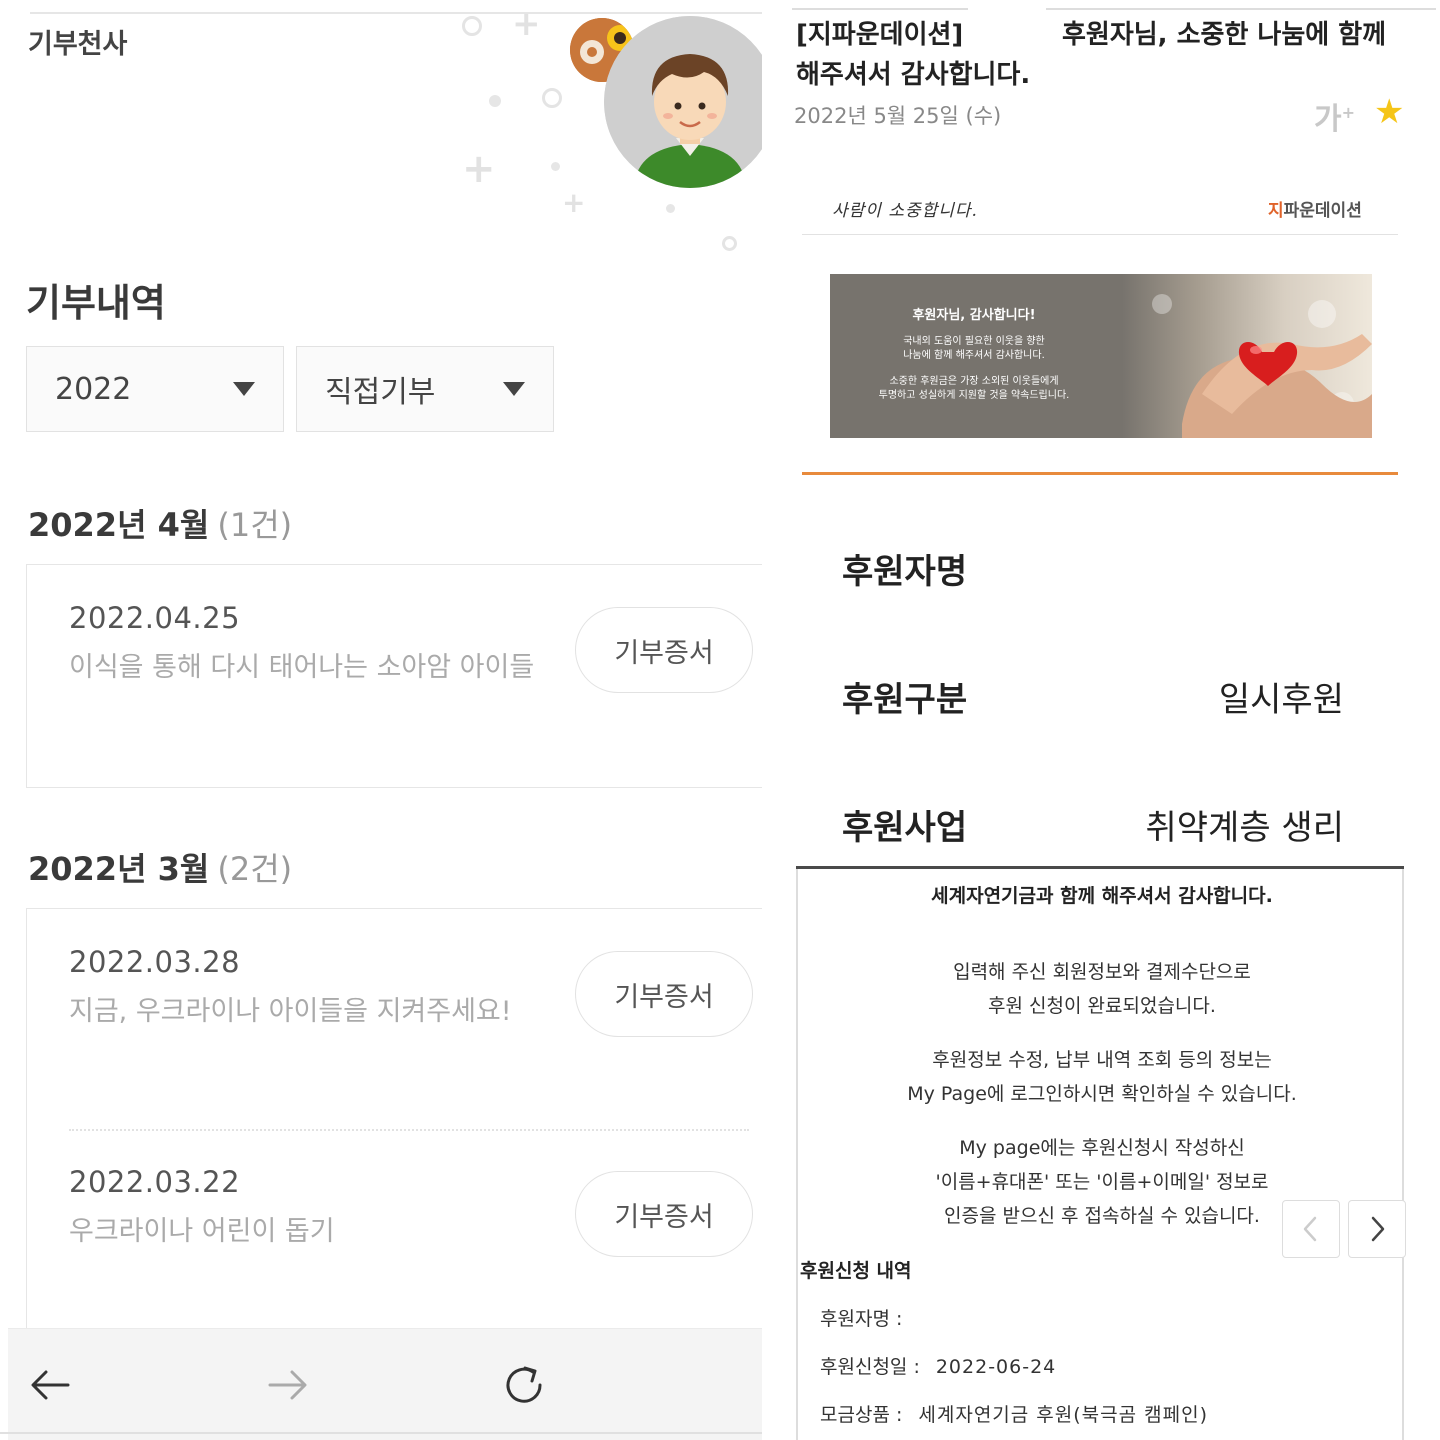 This screenshot has width=1440, height=1440. Describe the element at coordinates (290, 1011) in the screenshot. I see `donation-title: 지금, 우크라이나 아이들을 지켜주세요!` at that location.